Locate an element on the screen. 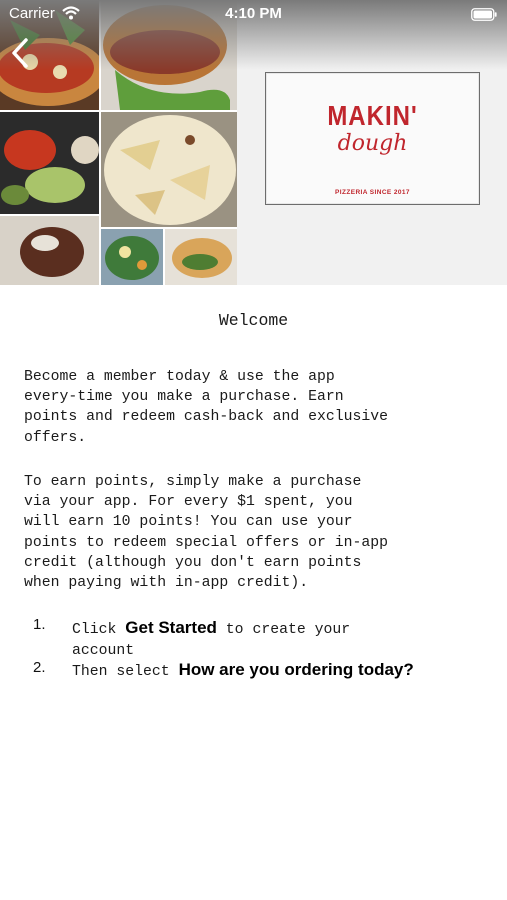 The height and width of the screenshot is (900, 507). step-number: 1. is located at coordinates (39, 624).